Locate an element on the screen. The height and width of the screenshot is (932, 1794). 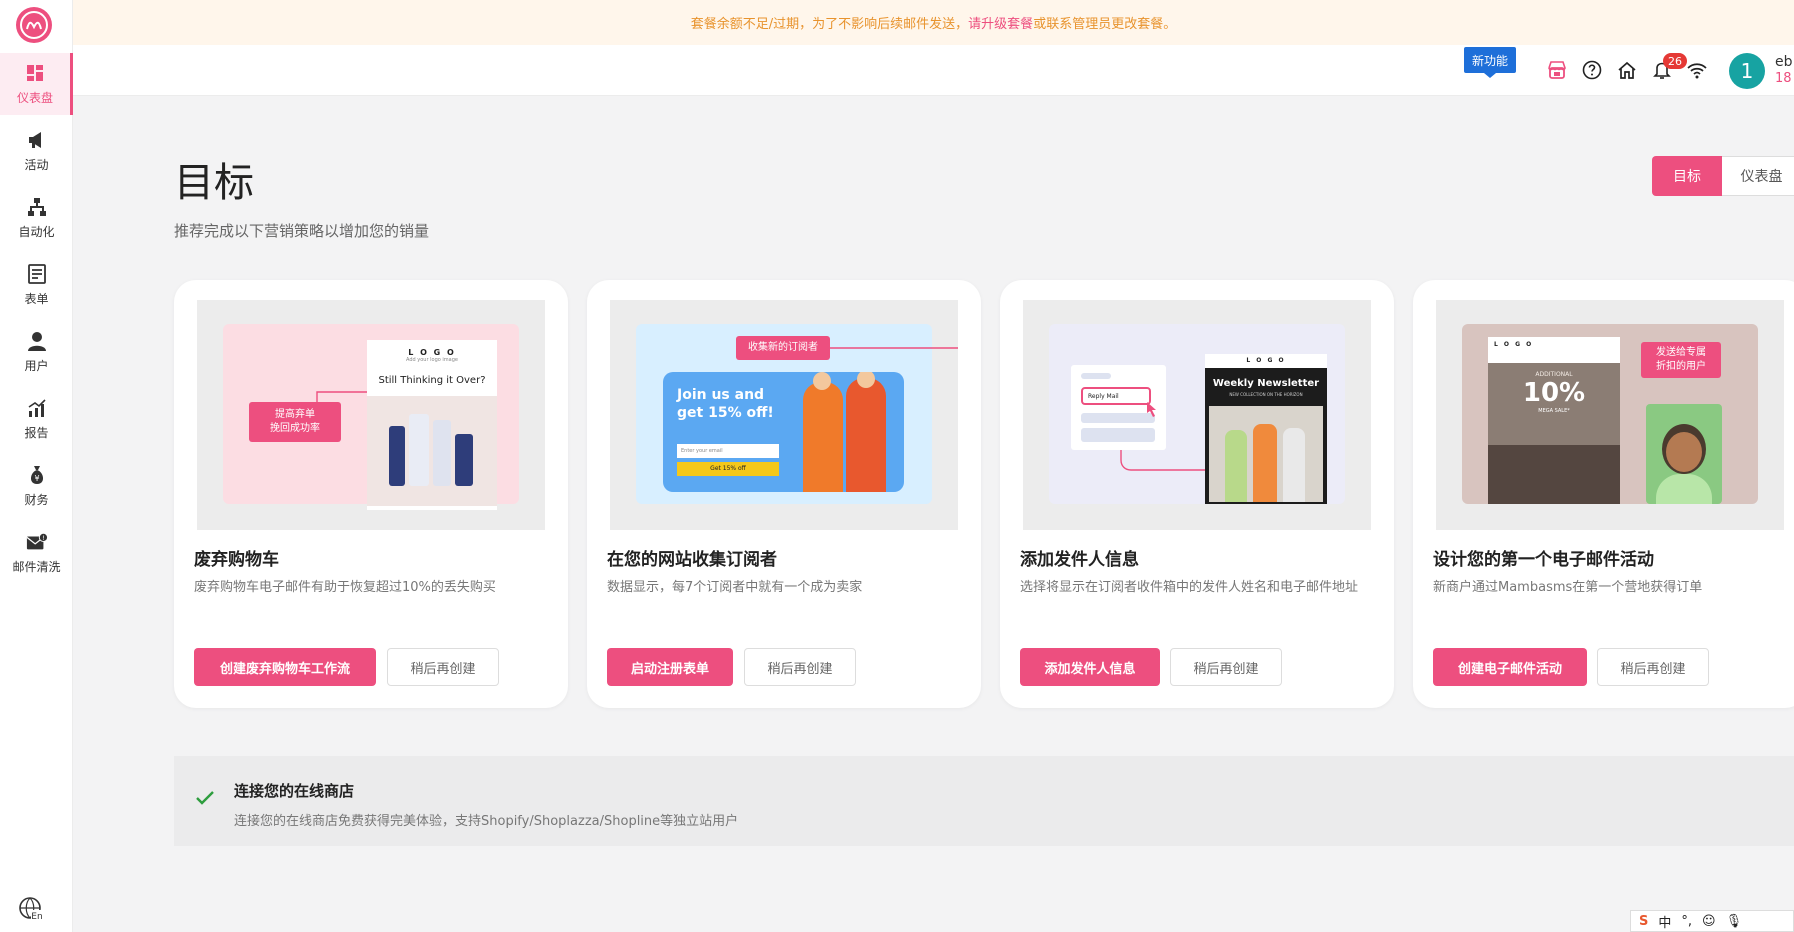
sidebar-item-automation: 自动化 is located at coordinates (36, 218).